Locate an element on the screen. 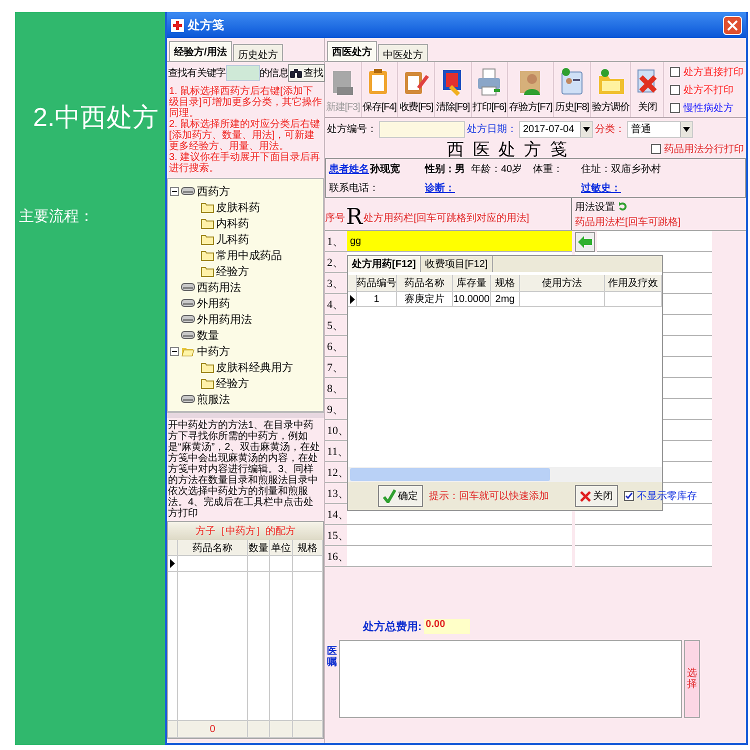 This screenshot has height=750, width=750. scrollbar is located at coordinates (505, 474).